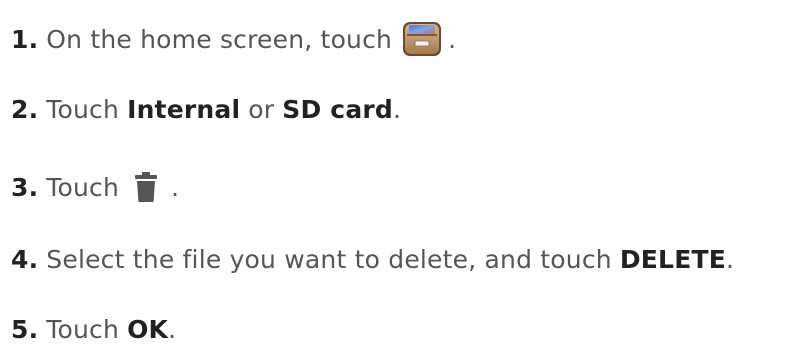 This screenshot has width=796, height=349. I want to click on step-number: 2., so click(25, 109).